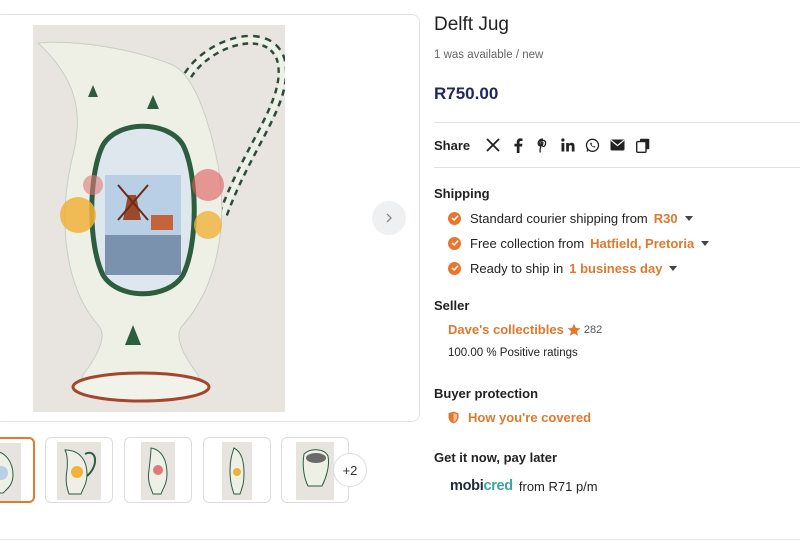 Image resolution: width=800 pixels, height=546 pixels. I want to click on mobicred-logo: mobicred, so click(481, 486).